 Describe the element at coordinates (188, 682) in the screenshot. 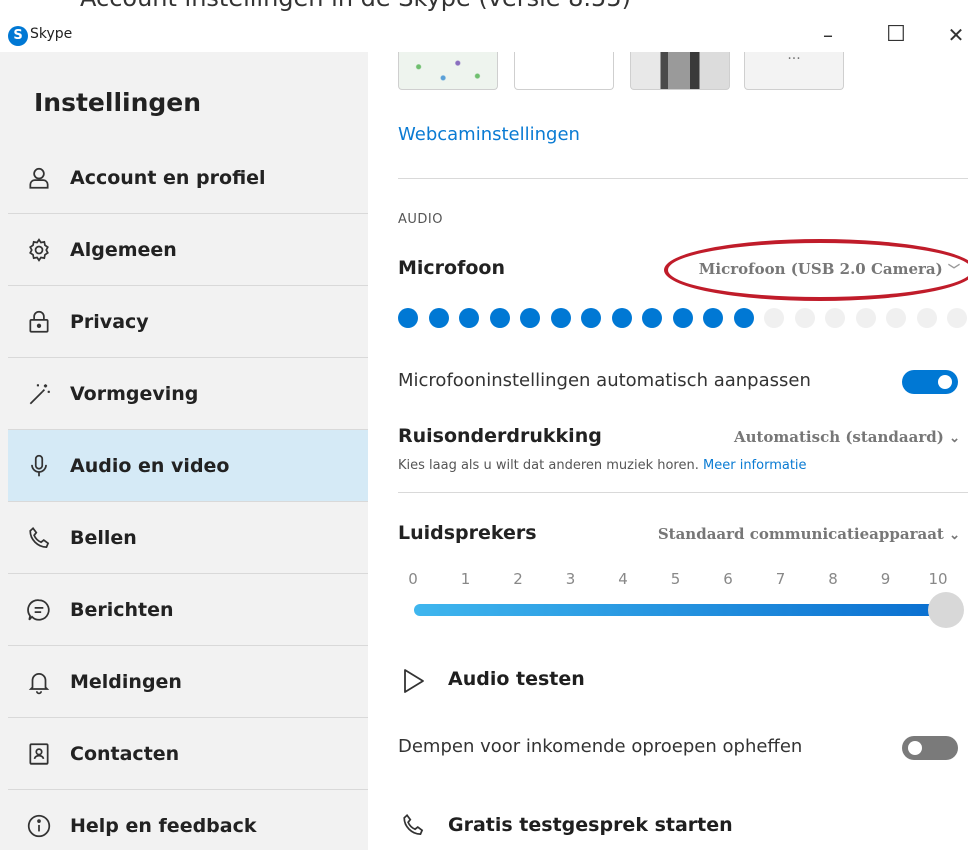

I see `sidebar-item-notifications: Meldingen` at that location.